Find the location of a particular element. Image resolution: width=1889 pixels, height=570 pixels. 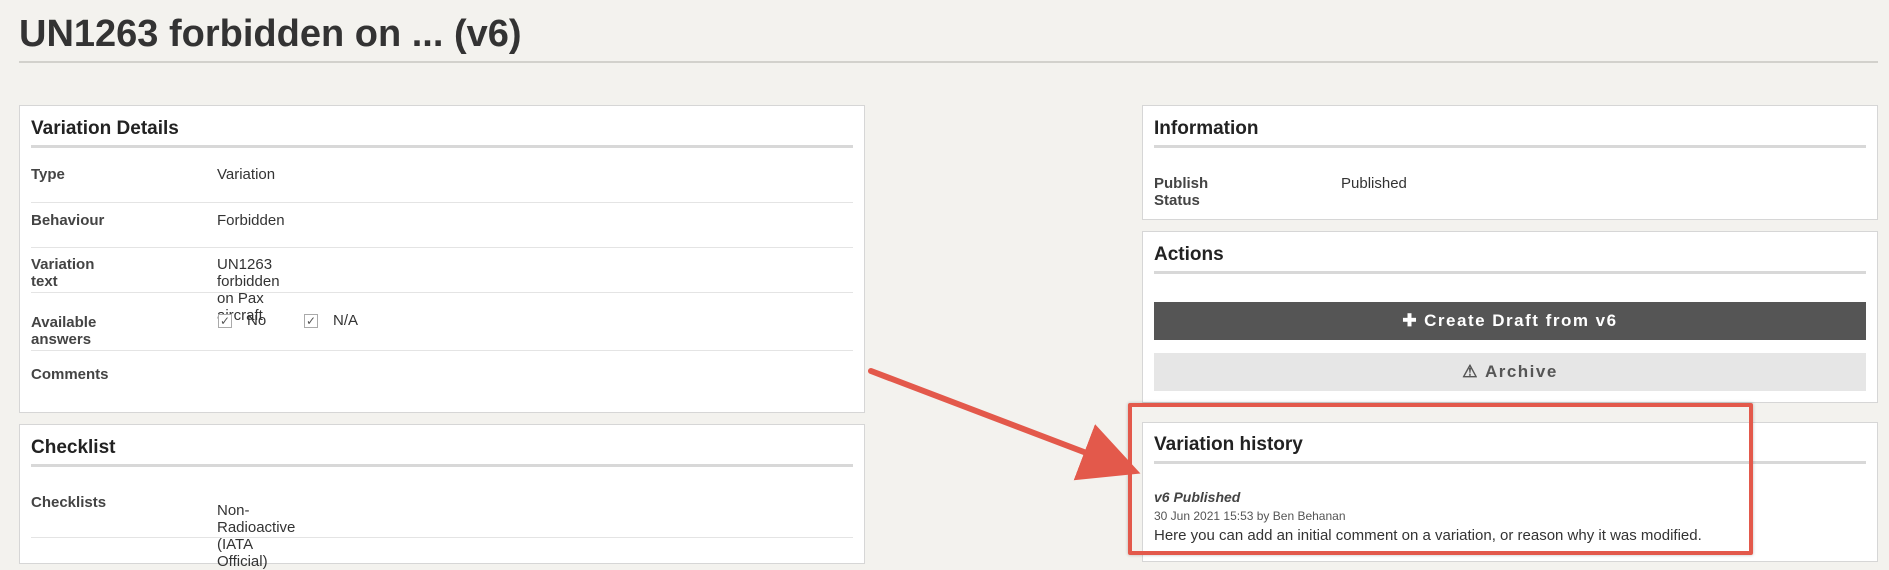

annotation-arrow is located at coordinates (1004, 424).